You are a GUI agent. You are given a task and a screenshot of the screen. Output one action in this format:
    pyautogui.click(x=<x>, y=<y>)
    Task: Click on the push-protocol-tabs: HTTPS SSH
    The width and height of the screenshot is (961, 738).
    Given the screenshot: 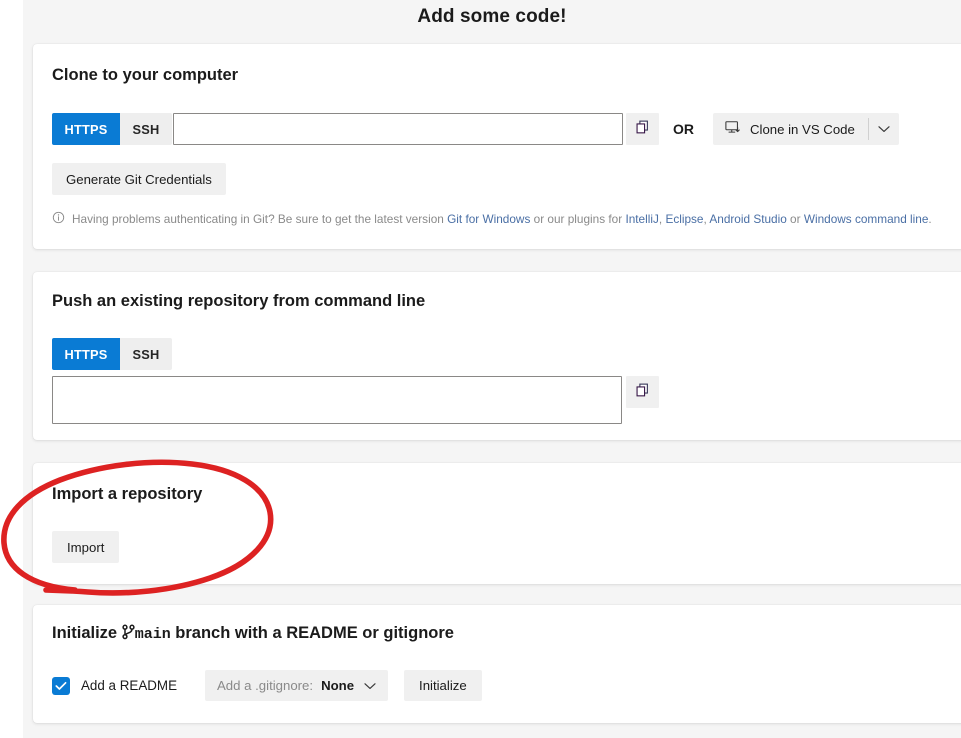 What is the action you would take?
    pyautogui.click(x=112, y=354)
    